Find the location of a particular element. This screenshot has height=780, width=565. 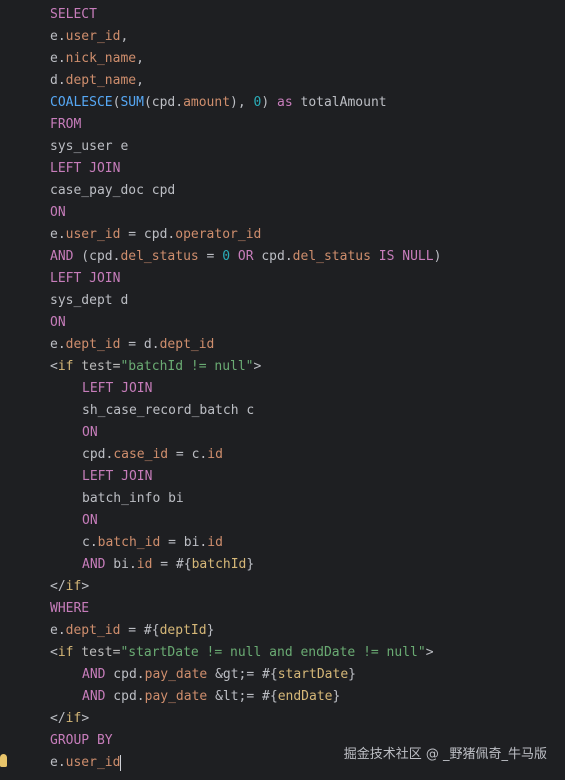

code-token: 0 is located at coordinates (226, 256).